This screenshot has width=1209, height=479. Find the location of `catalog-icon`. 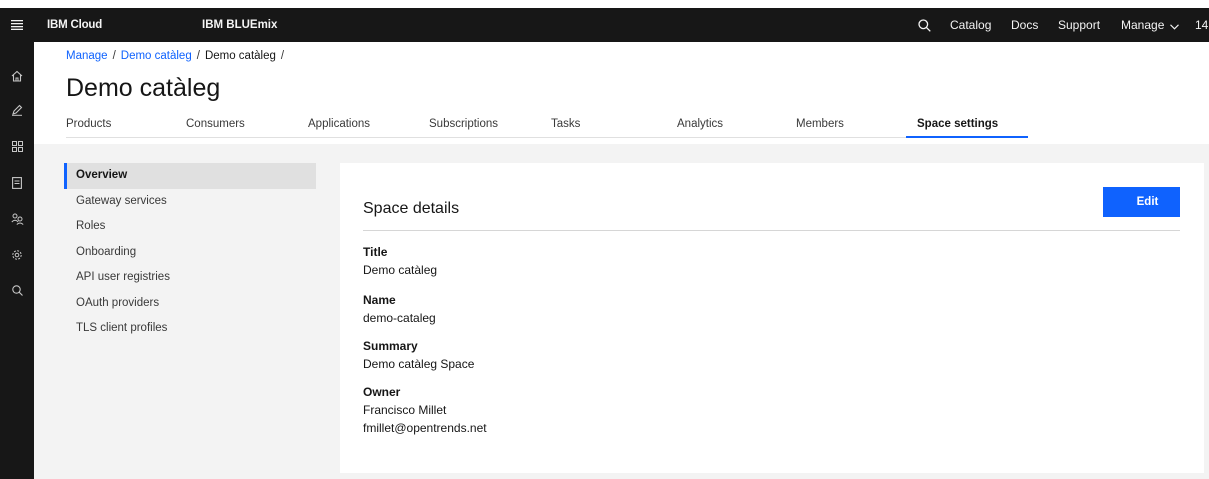

catalog-icon is located at coordinates (17, 183).